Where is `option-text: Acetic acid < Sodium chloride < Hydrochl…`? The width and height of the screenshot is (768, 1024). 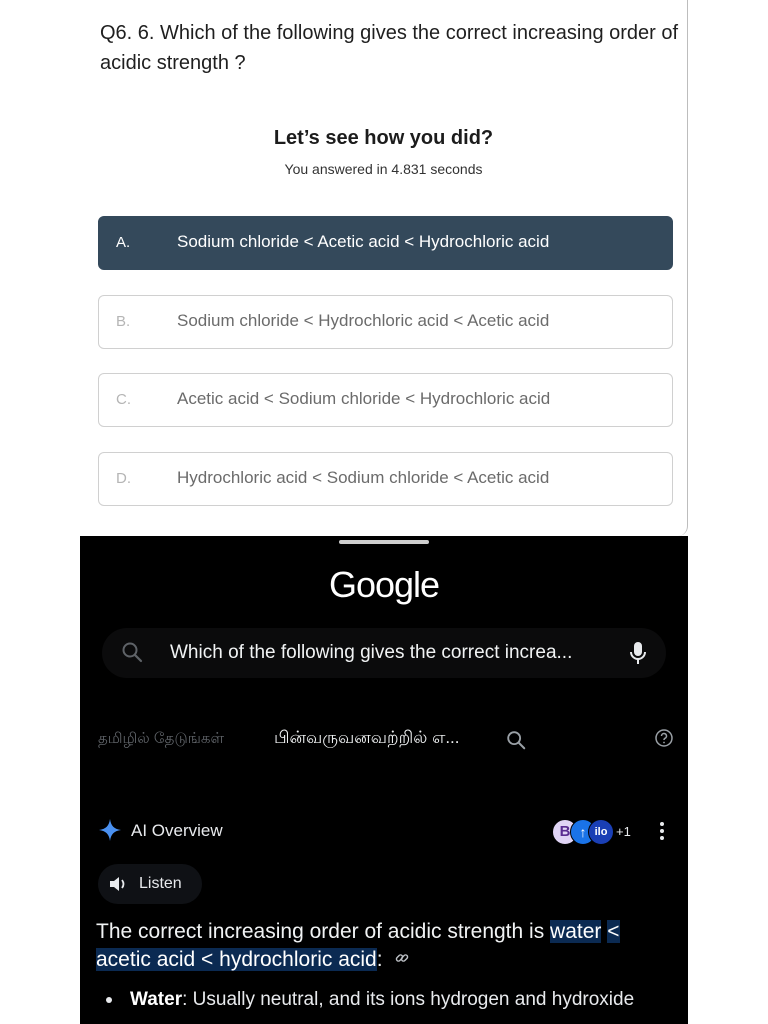 option-text: Acetic acid < Sodium chloride < Hydrochl… is located at coordinates (364, 398).